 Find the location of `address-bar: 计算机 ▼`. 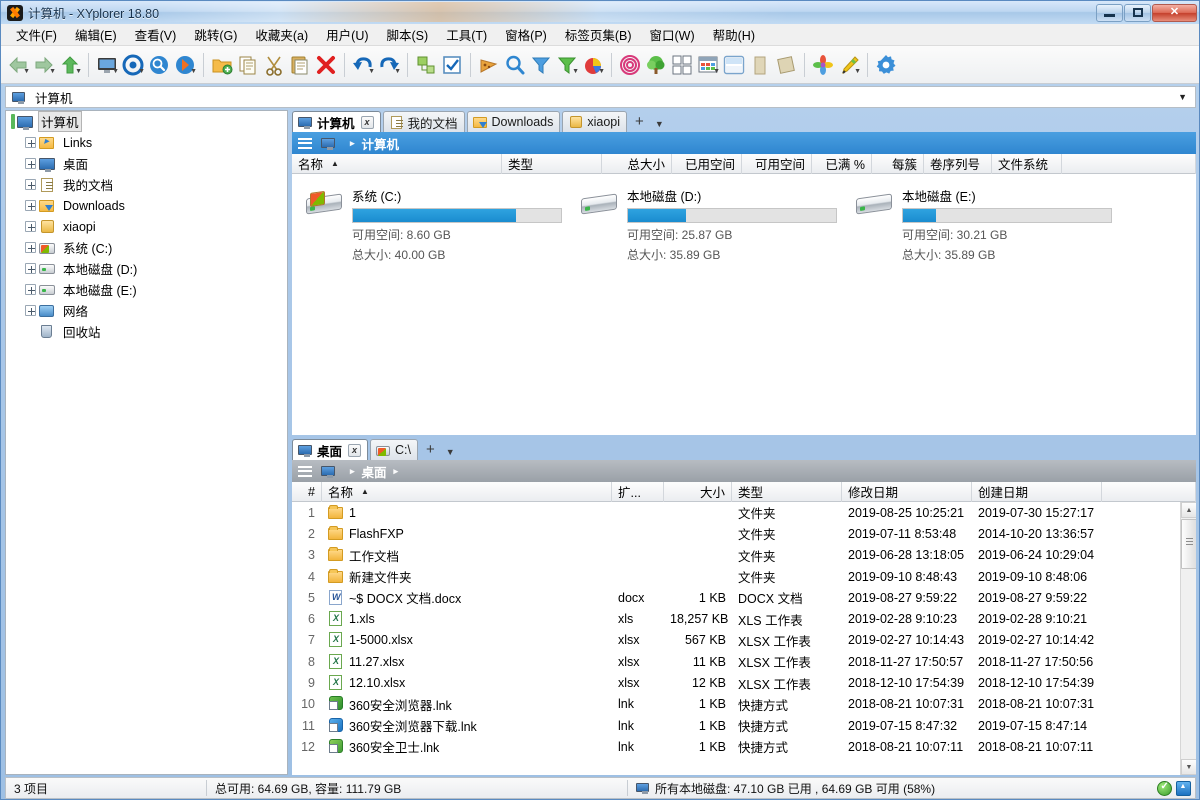

address-bar: 计算机 ▼ is located at coordinates (600, 97).